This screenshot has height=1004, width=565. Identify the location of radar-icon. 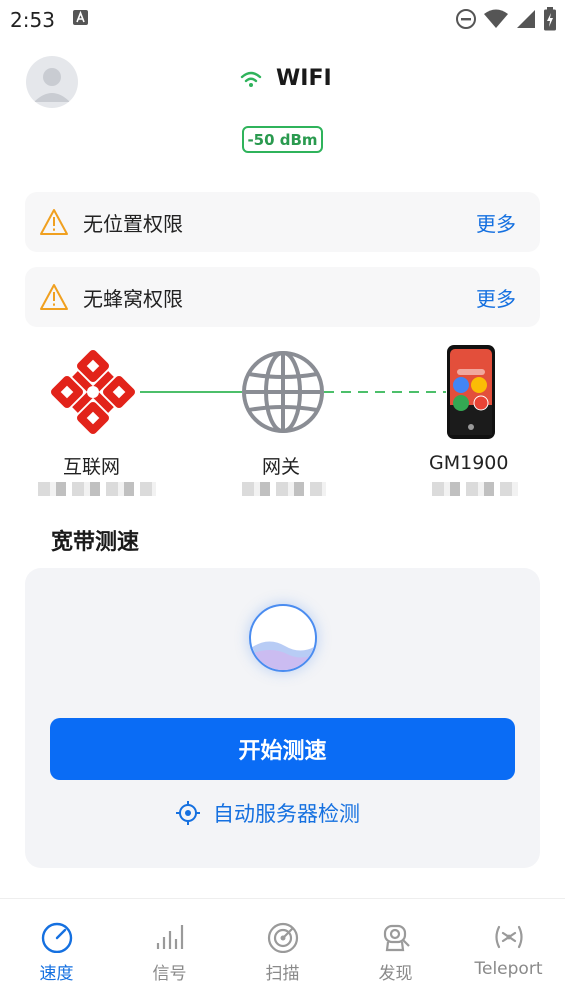
(282, 937).